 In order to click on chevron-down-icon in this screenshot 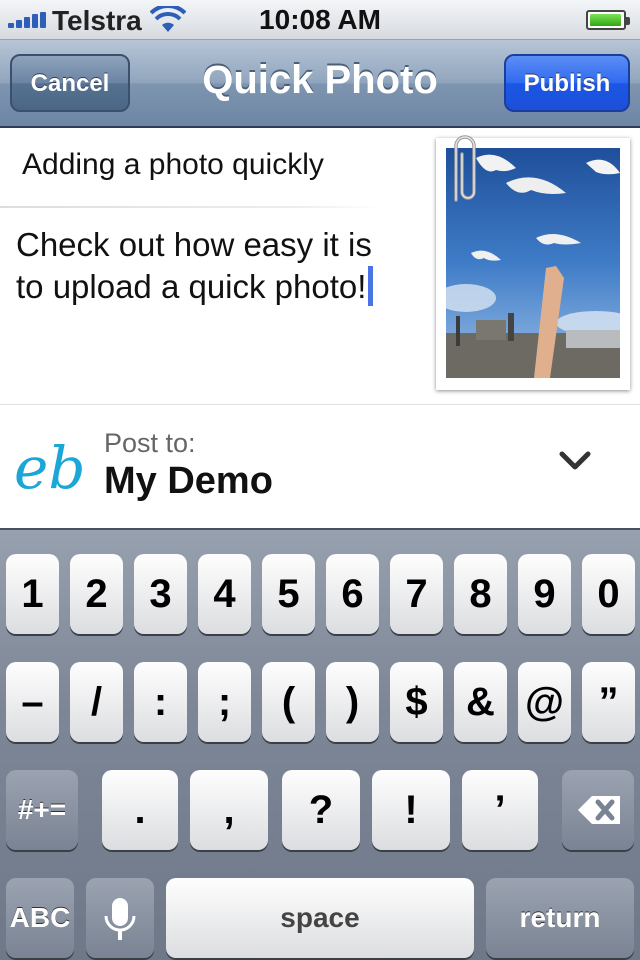, I will do `click(575, 461)`.